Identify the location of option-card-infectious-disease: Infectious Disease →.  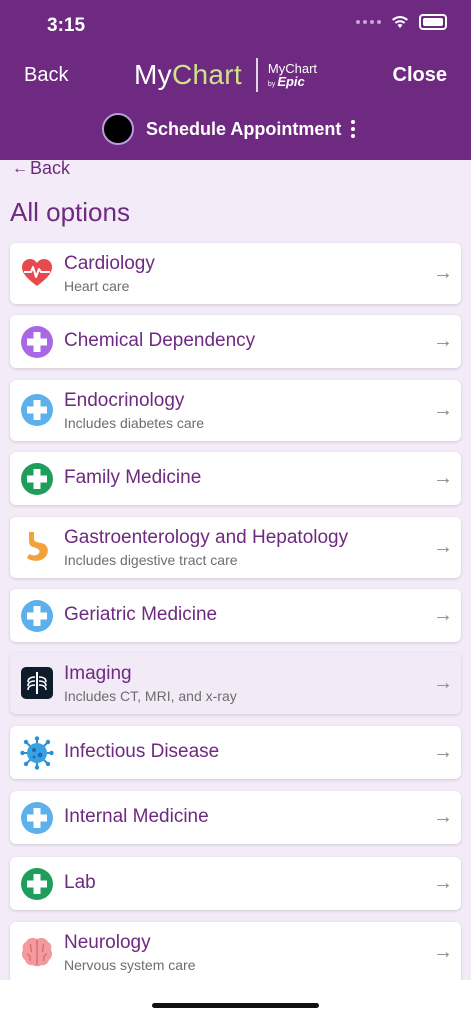
(235, 752).